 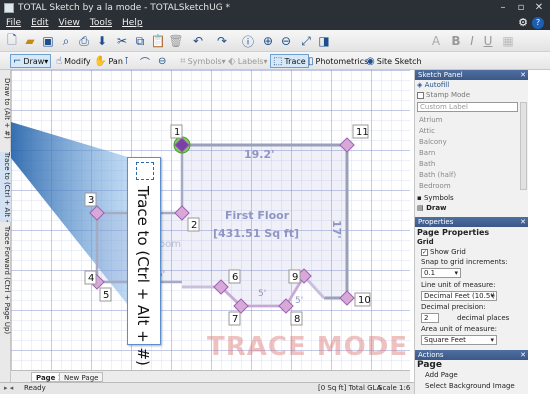 I want to click on modify-button: ☝ Modify, so click(x=73, y=61).